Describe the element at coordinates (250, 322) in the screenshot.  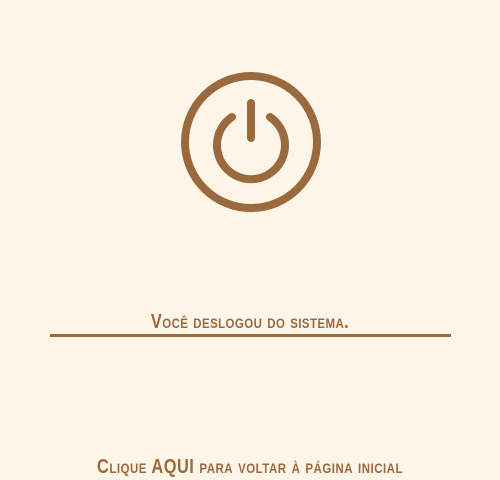
I see `logout-message: Você deslogou do sistema.` at that location.